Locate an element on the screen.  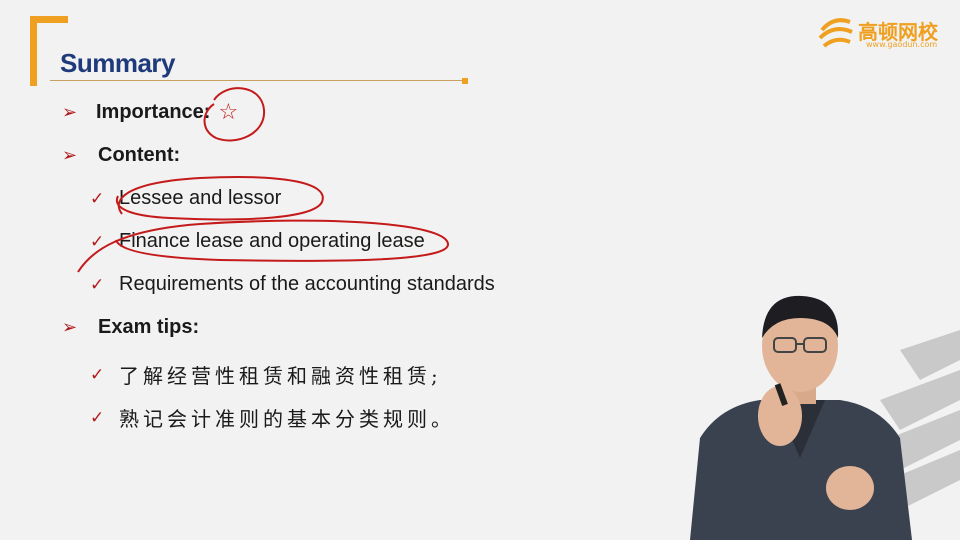
content-item-text: Requirements of the accounting standards is located at coordinates (307, 284).